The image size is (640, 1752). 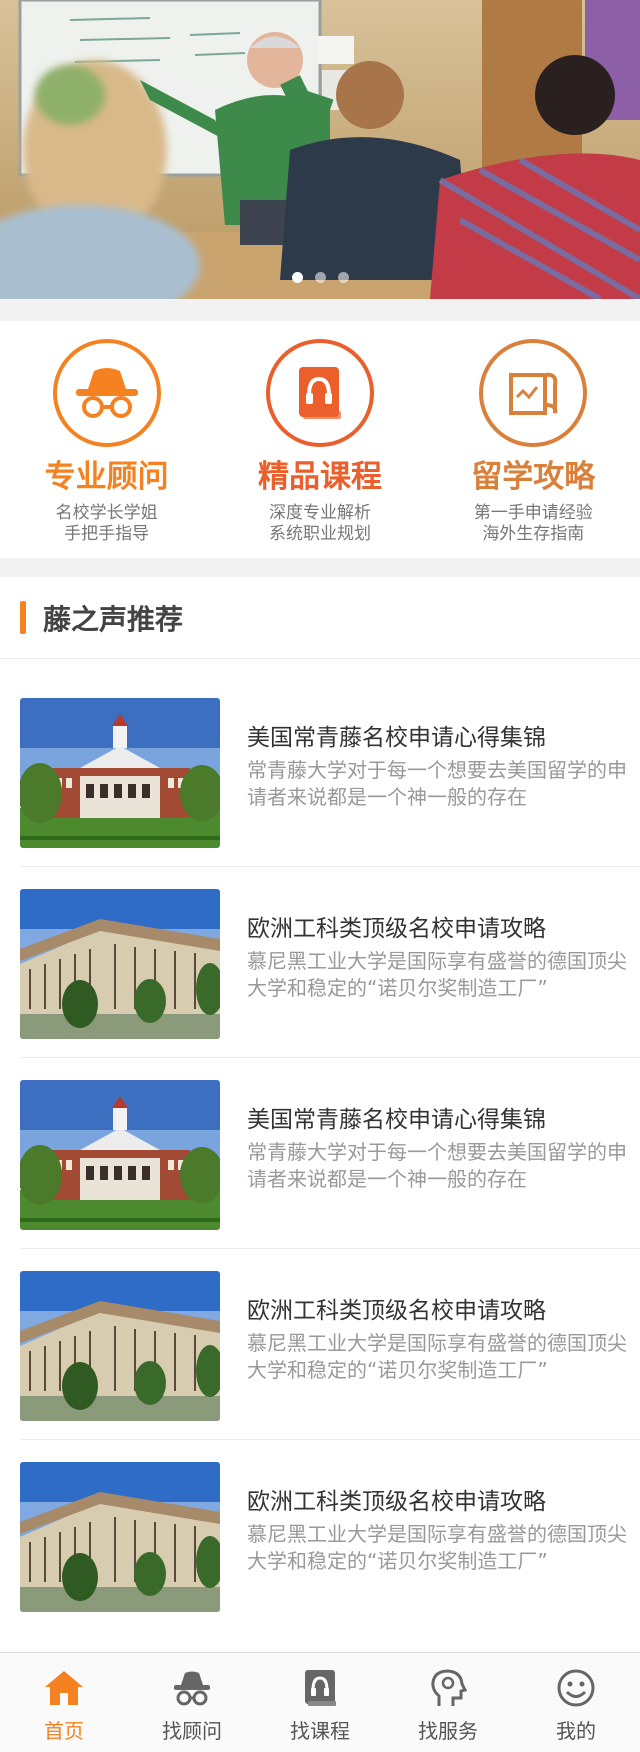 I want to click on section-header: 藤之声推荐, so click(x=320, y=618).